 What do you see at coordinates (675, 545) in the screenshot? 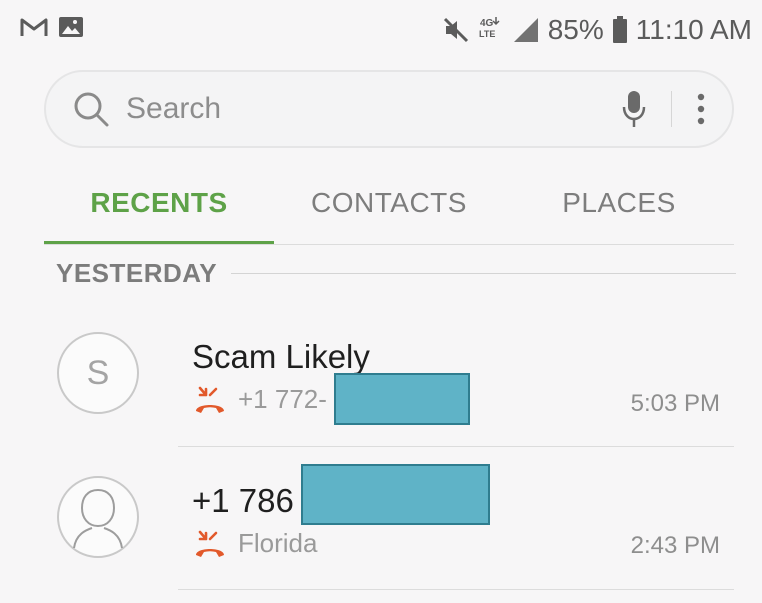
I see `call-time: 2:43 PM` at bounding box center [675, 545].